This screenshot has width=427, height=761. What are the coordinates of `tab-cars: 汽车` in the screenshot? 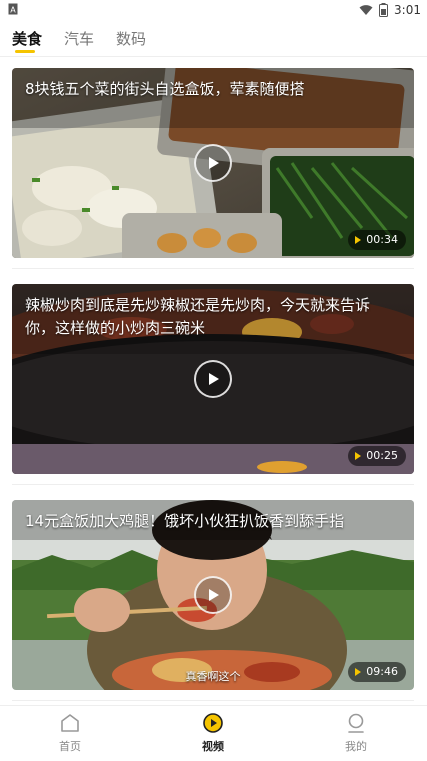 It's located at (79, 38).